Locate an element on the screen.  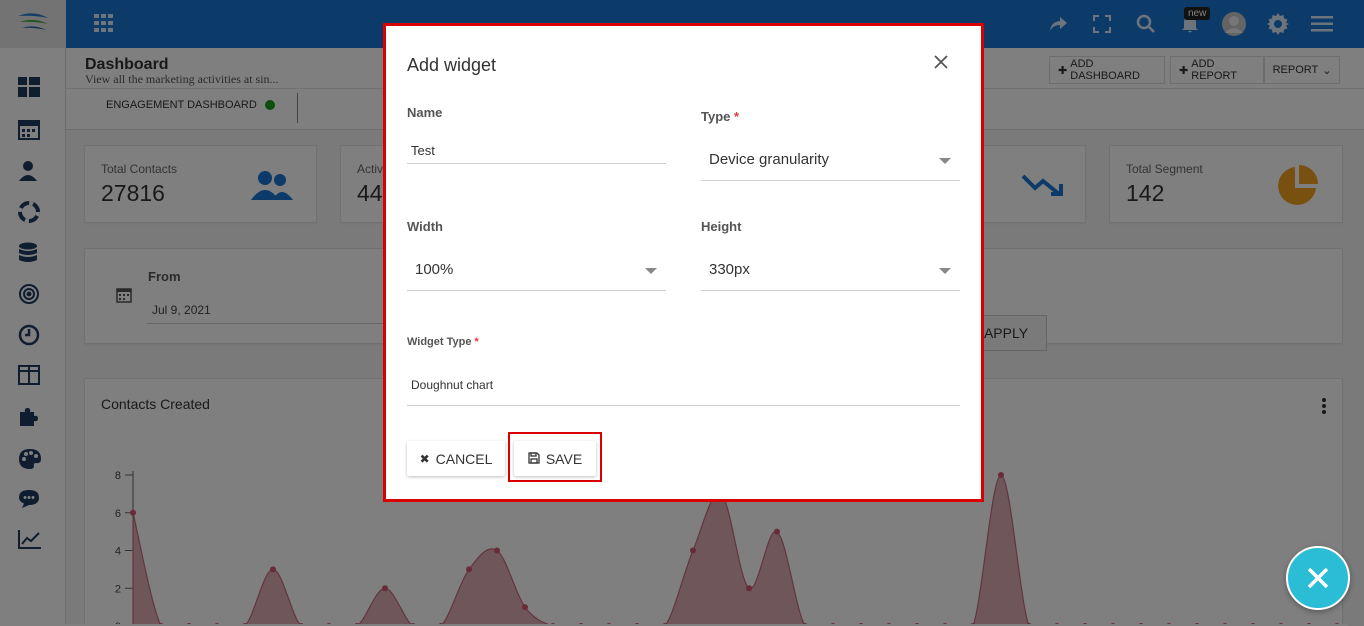
close-fab-button is located at coordinates (1318, 578).